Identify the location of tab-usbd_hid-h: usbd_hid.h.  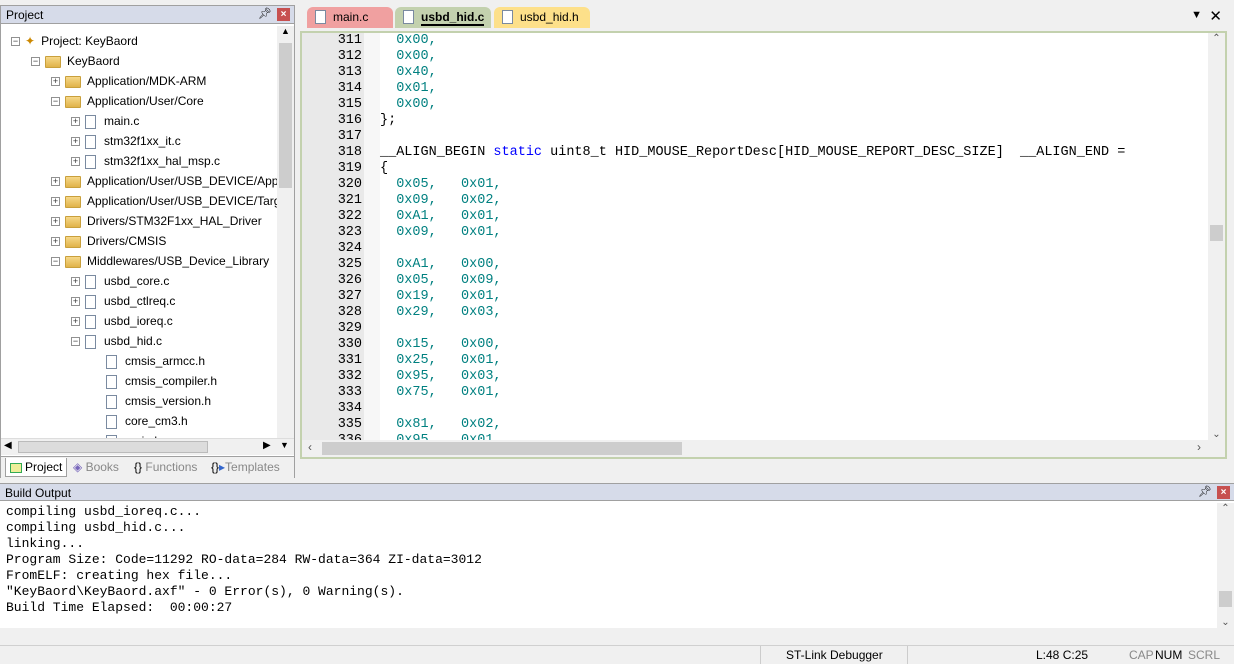
(542, 17).